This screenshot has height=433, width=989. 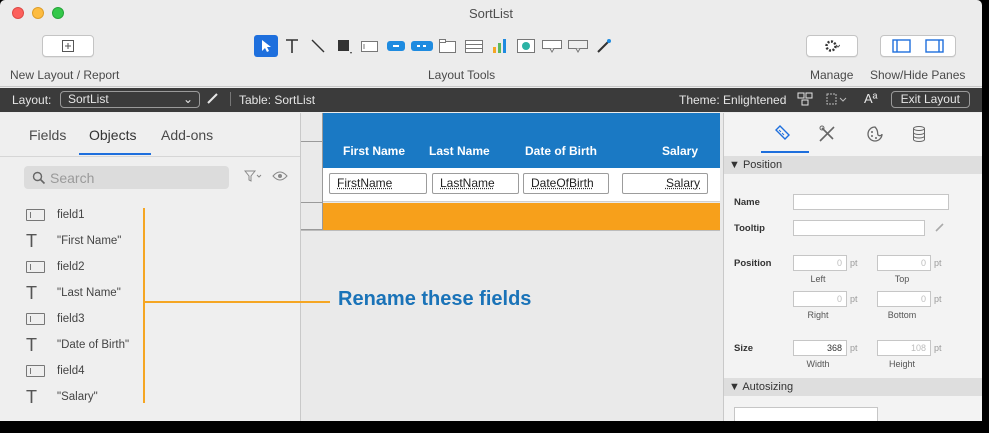 What do you see at coordinates (853, 165) in the screenshot?
I see `position-section-header: ▼ Position` at bounding box center [853, 165].